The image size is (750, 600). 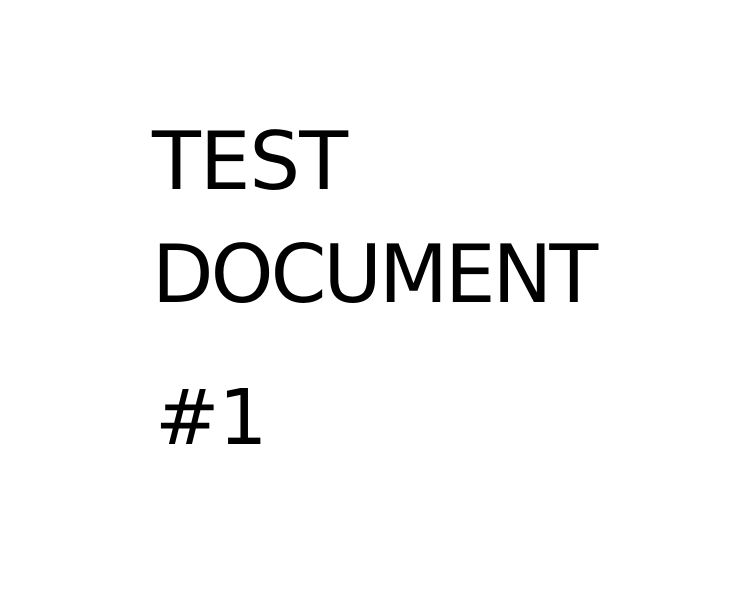 What do you see at coordinates (250, 161) in the screenshot?
I see `title-line-test: TEST` at bounding box center [250, 161].